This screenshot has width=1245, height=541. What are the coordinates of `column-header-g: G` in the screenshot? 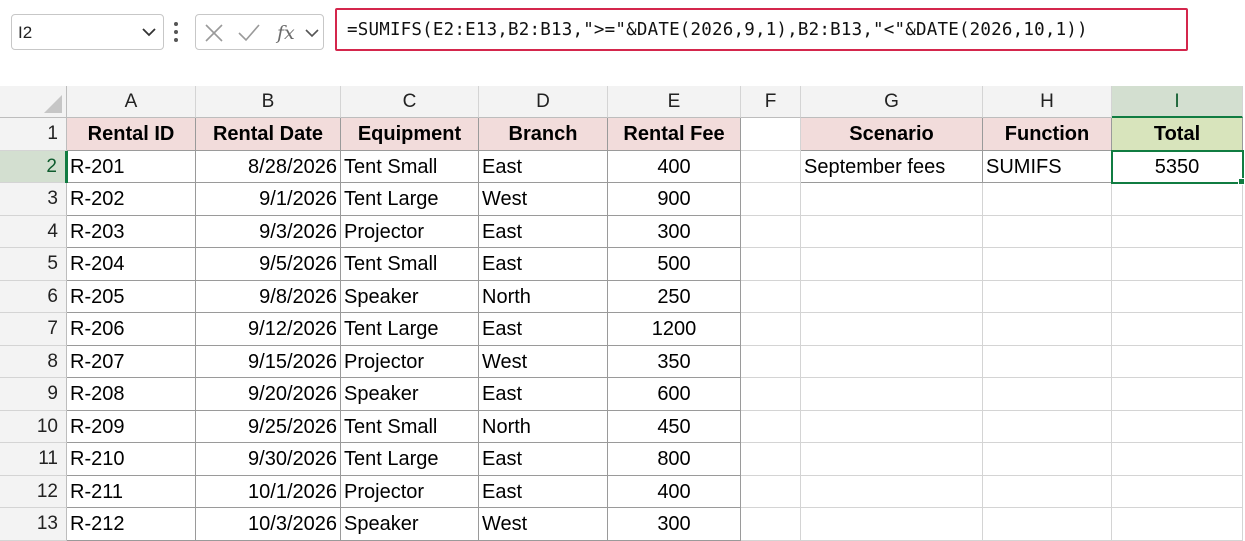 It's located at (892, 102).